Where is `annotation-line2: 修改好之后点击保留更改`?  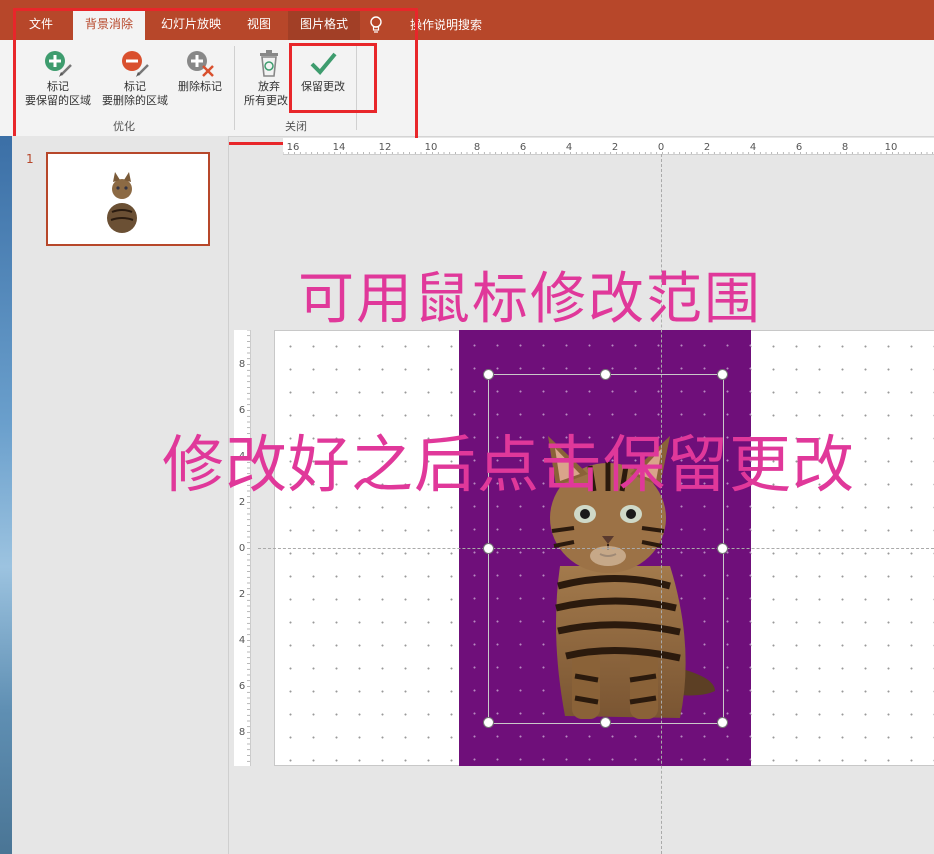
annotation-line2: 修改好之后点击保留更改 is located at coordinates (509, 464).